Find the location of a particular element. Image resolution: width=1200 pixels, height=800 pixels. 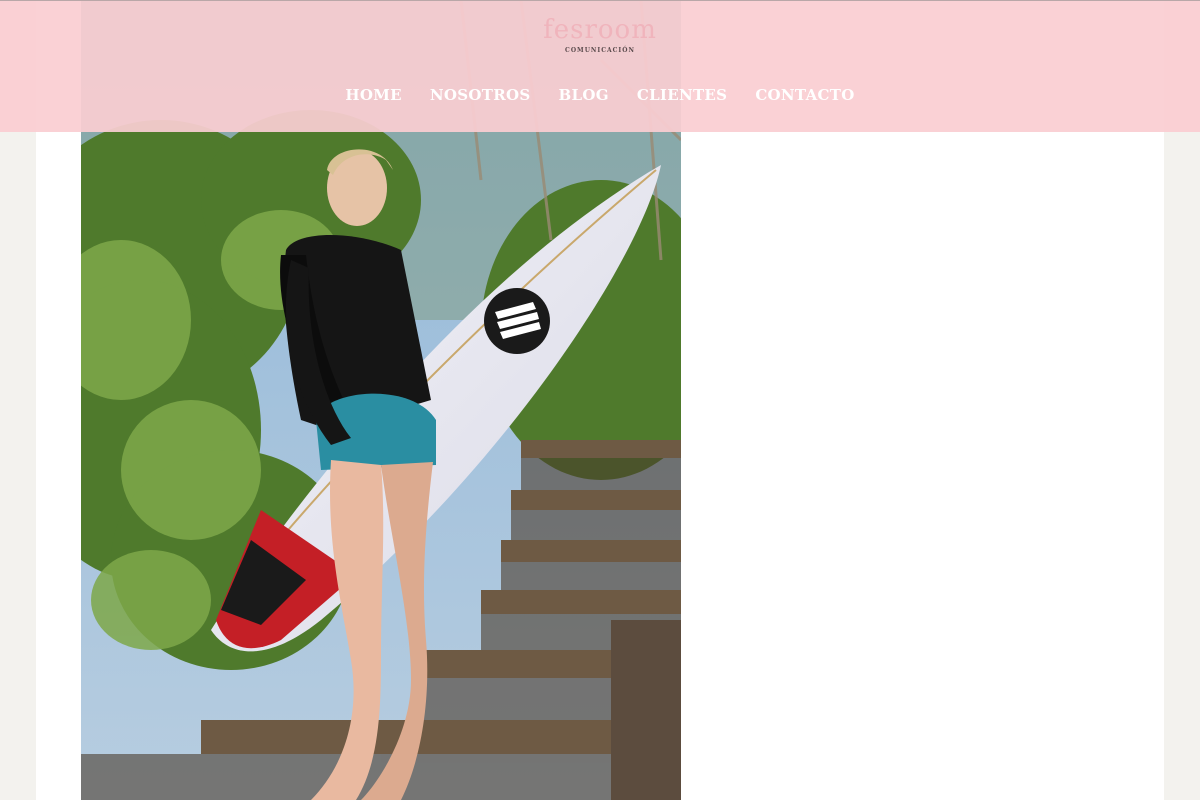

nav-item-blog: BLOG is located at coordinates (584, 95).